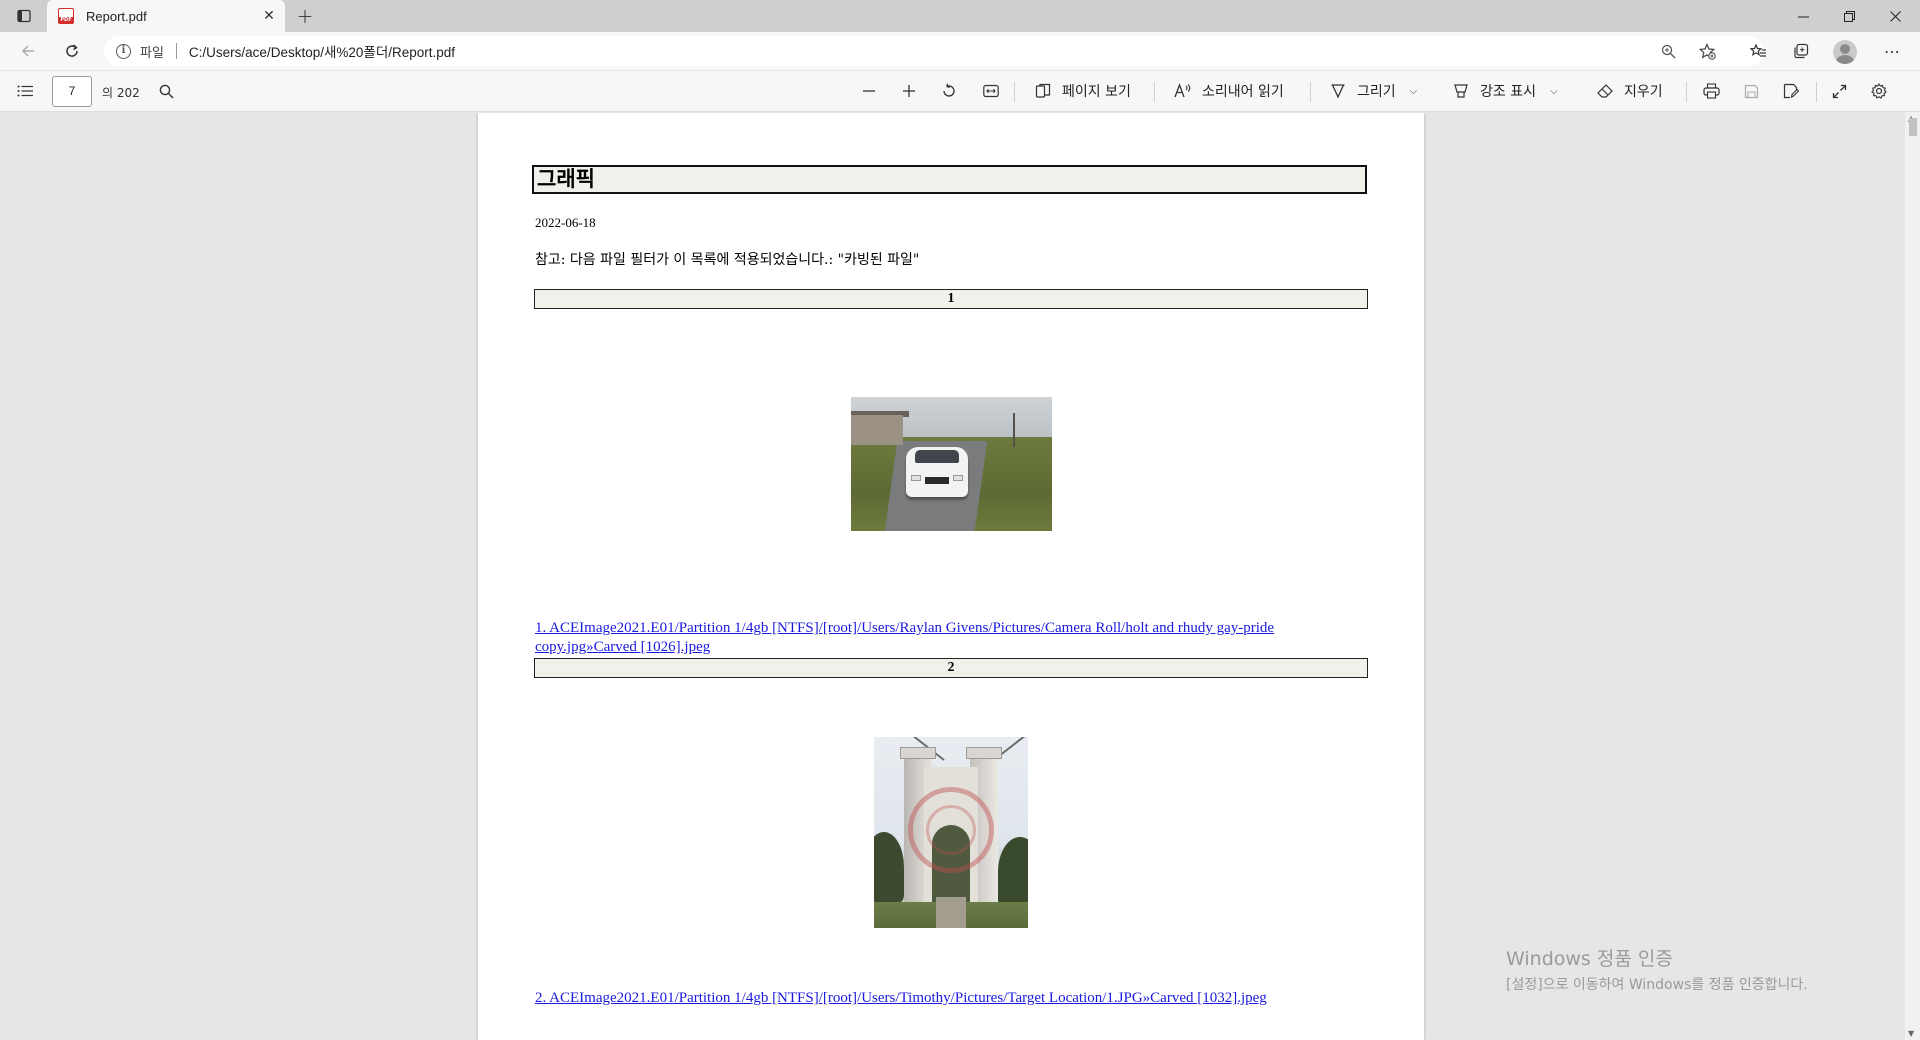 This screenshot has width=1920, height=1040. I want to click on save-as-icon, so click(1791, 91).